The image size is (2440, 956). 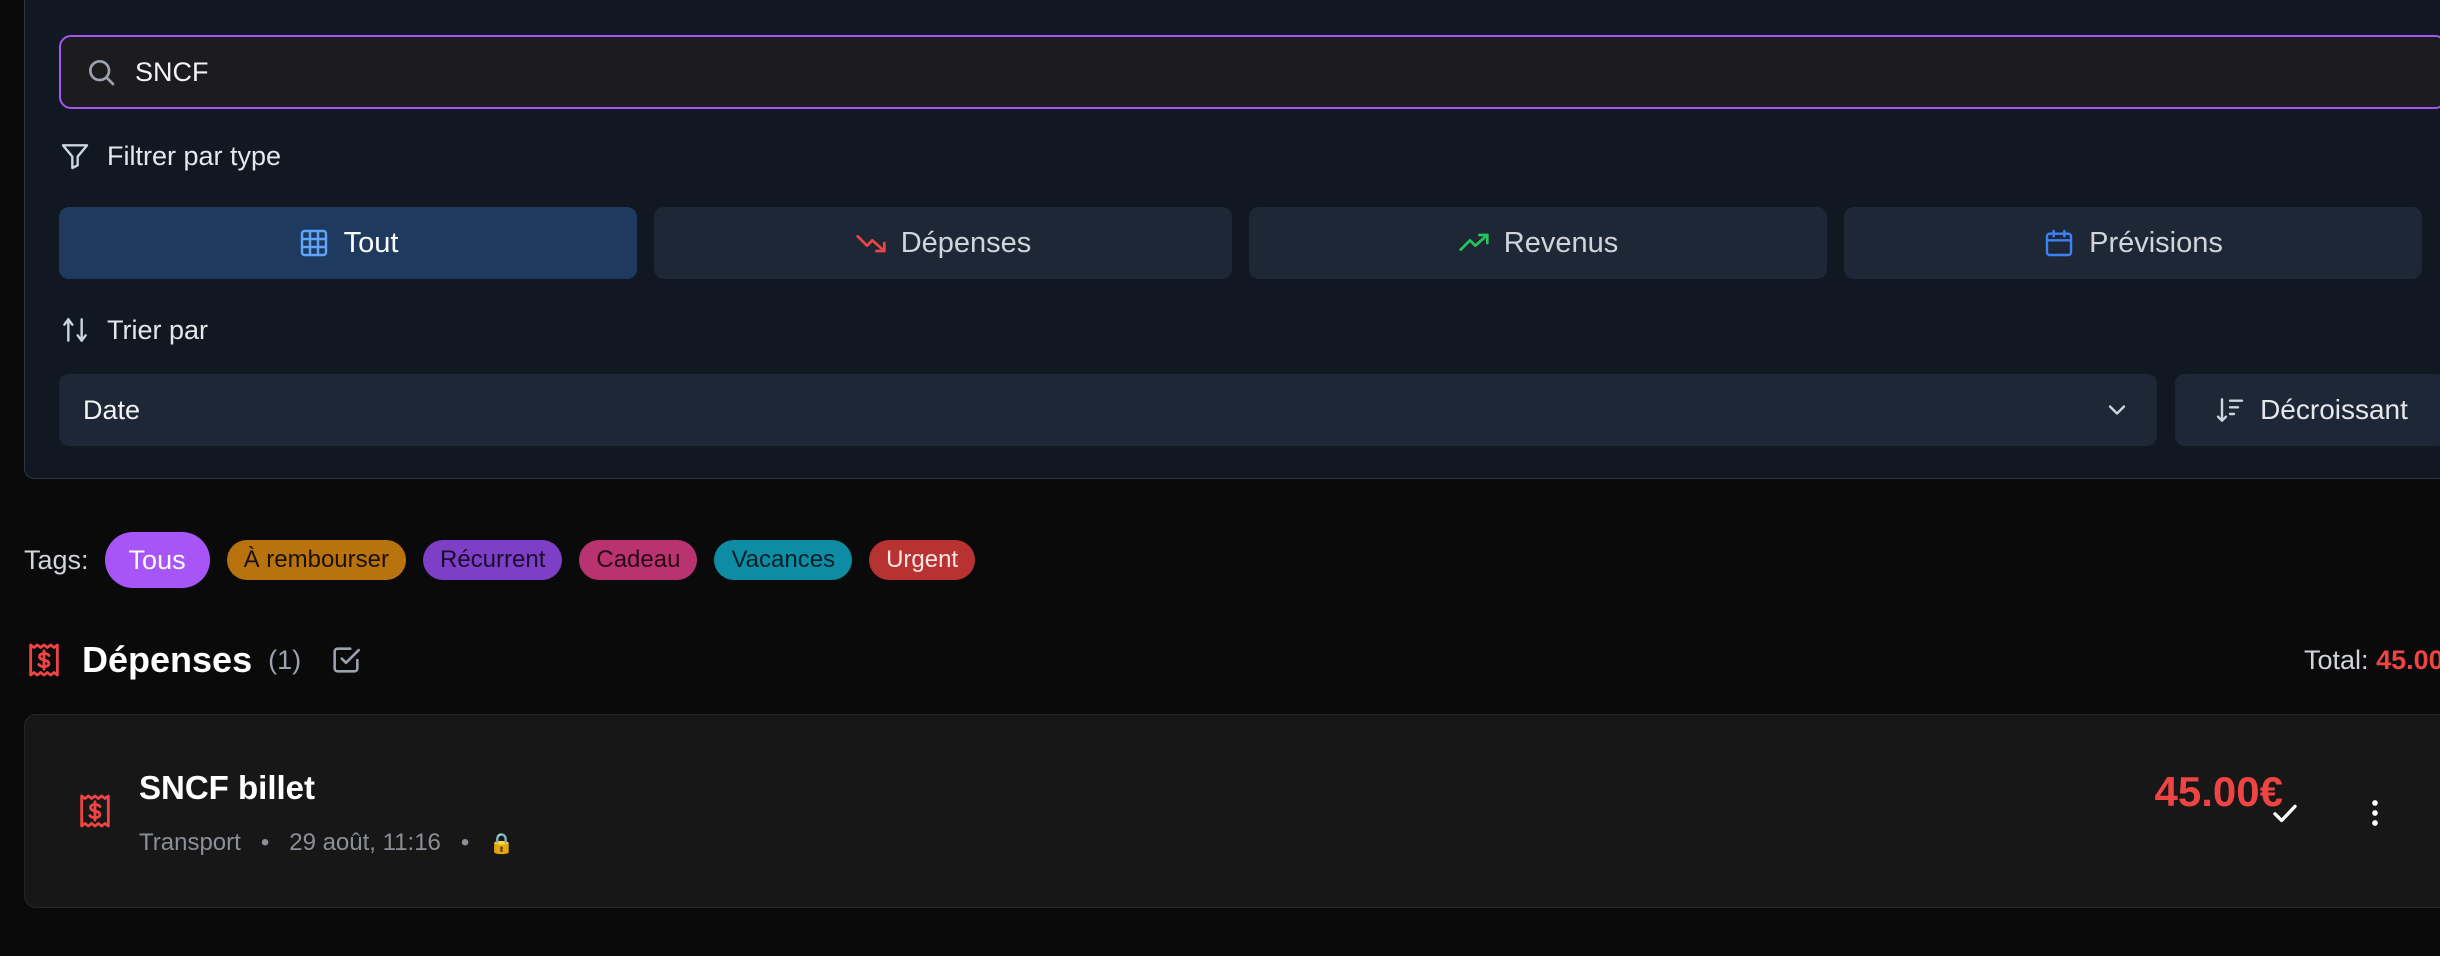 I want to click on sort-order-label: Décroissant, so click(x=2334, y=409).